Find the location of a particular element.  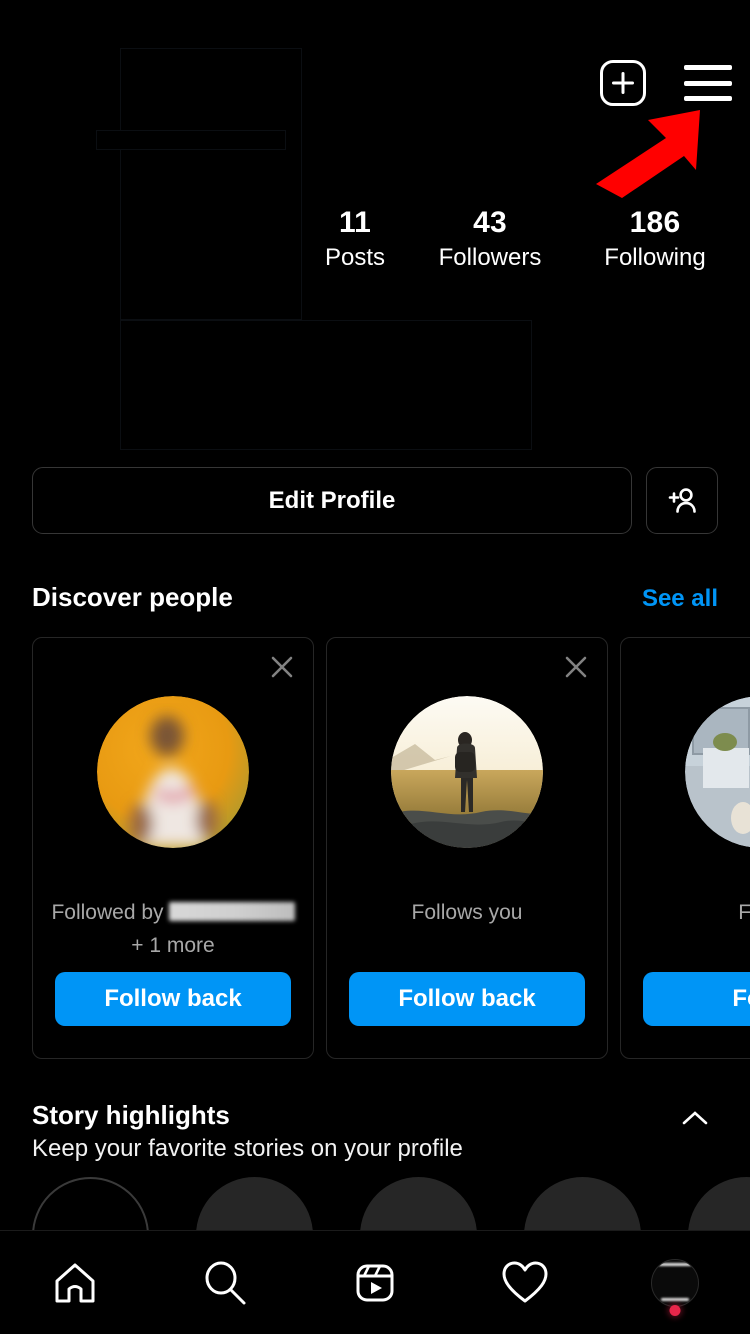

see-all-link: See all is located at coordinates (680, 599).